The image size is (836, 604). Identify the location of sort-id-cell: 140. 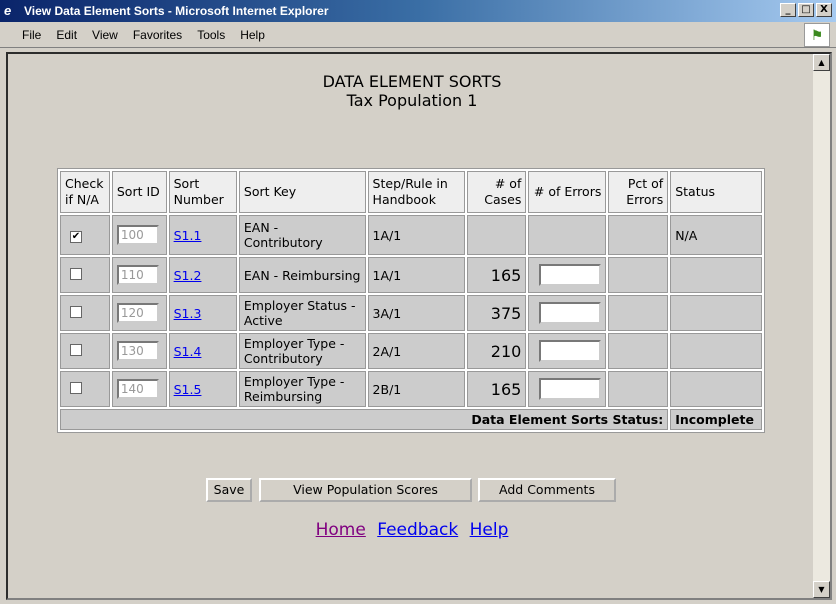
(139, 389).